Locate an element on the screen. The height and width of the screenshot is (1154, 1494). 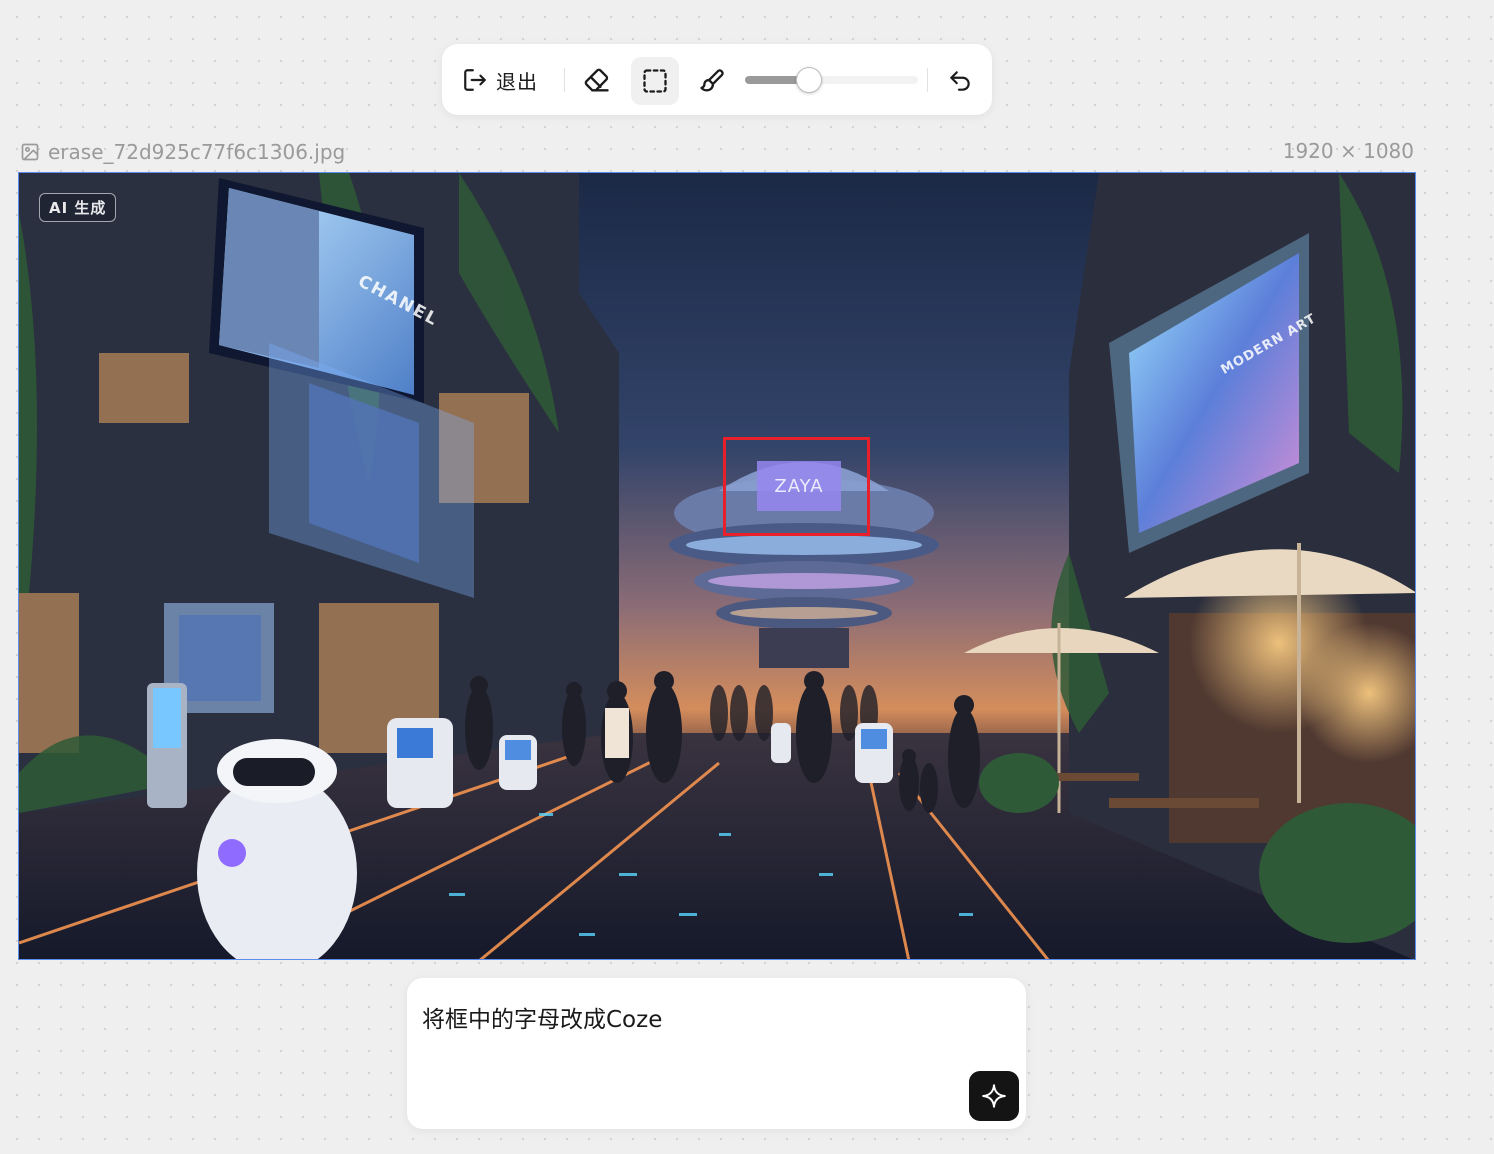
generate-button is located at coordinates (994, 1096).